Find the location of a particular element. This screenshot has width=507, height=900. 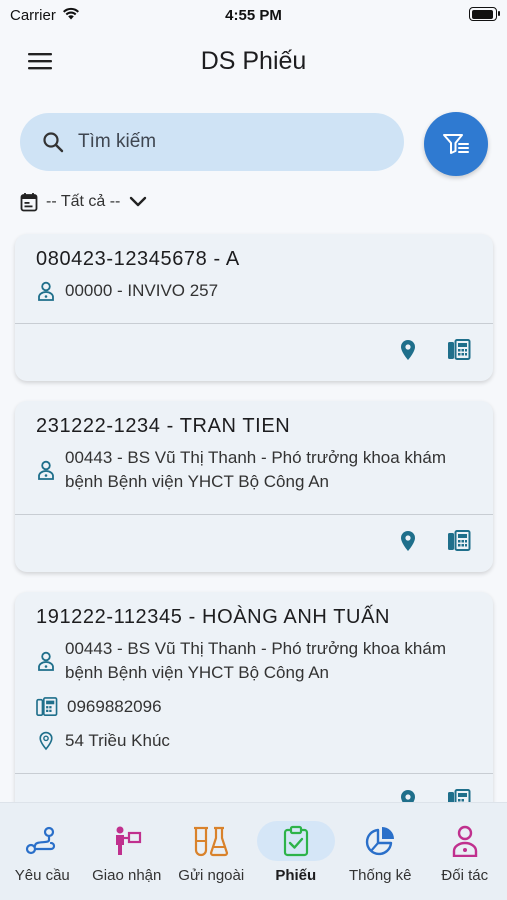

search-input is located at coordinates (218, 142).